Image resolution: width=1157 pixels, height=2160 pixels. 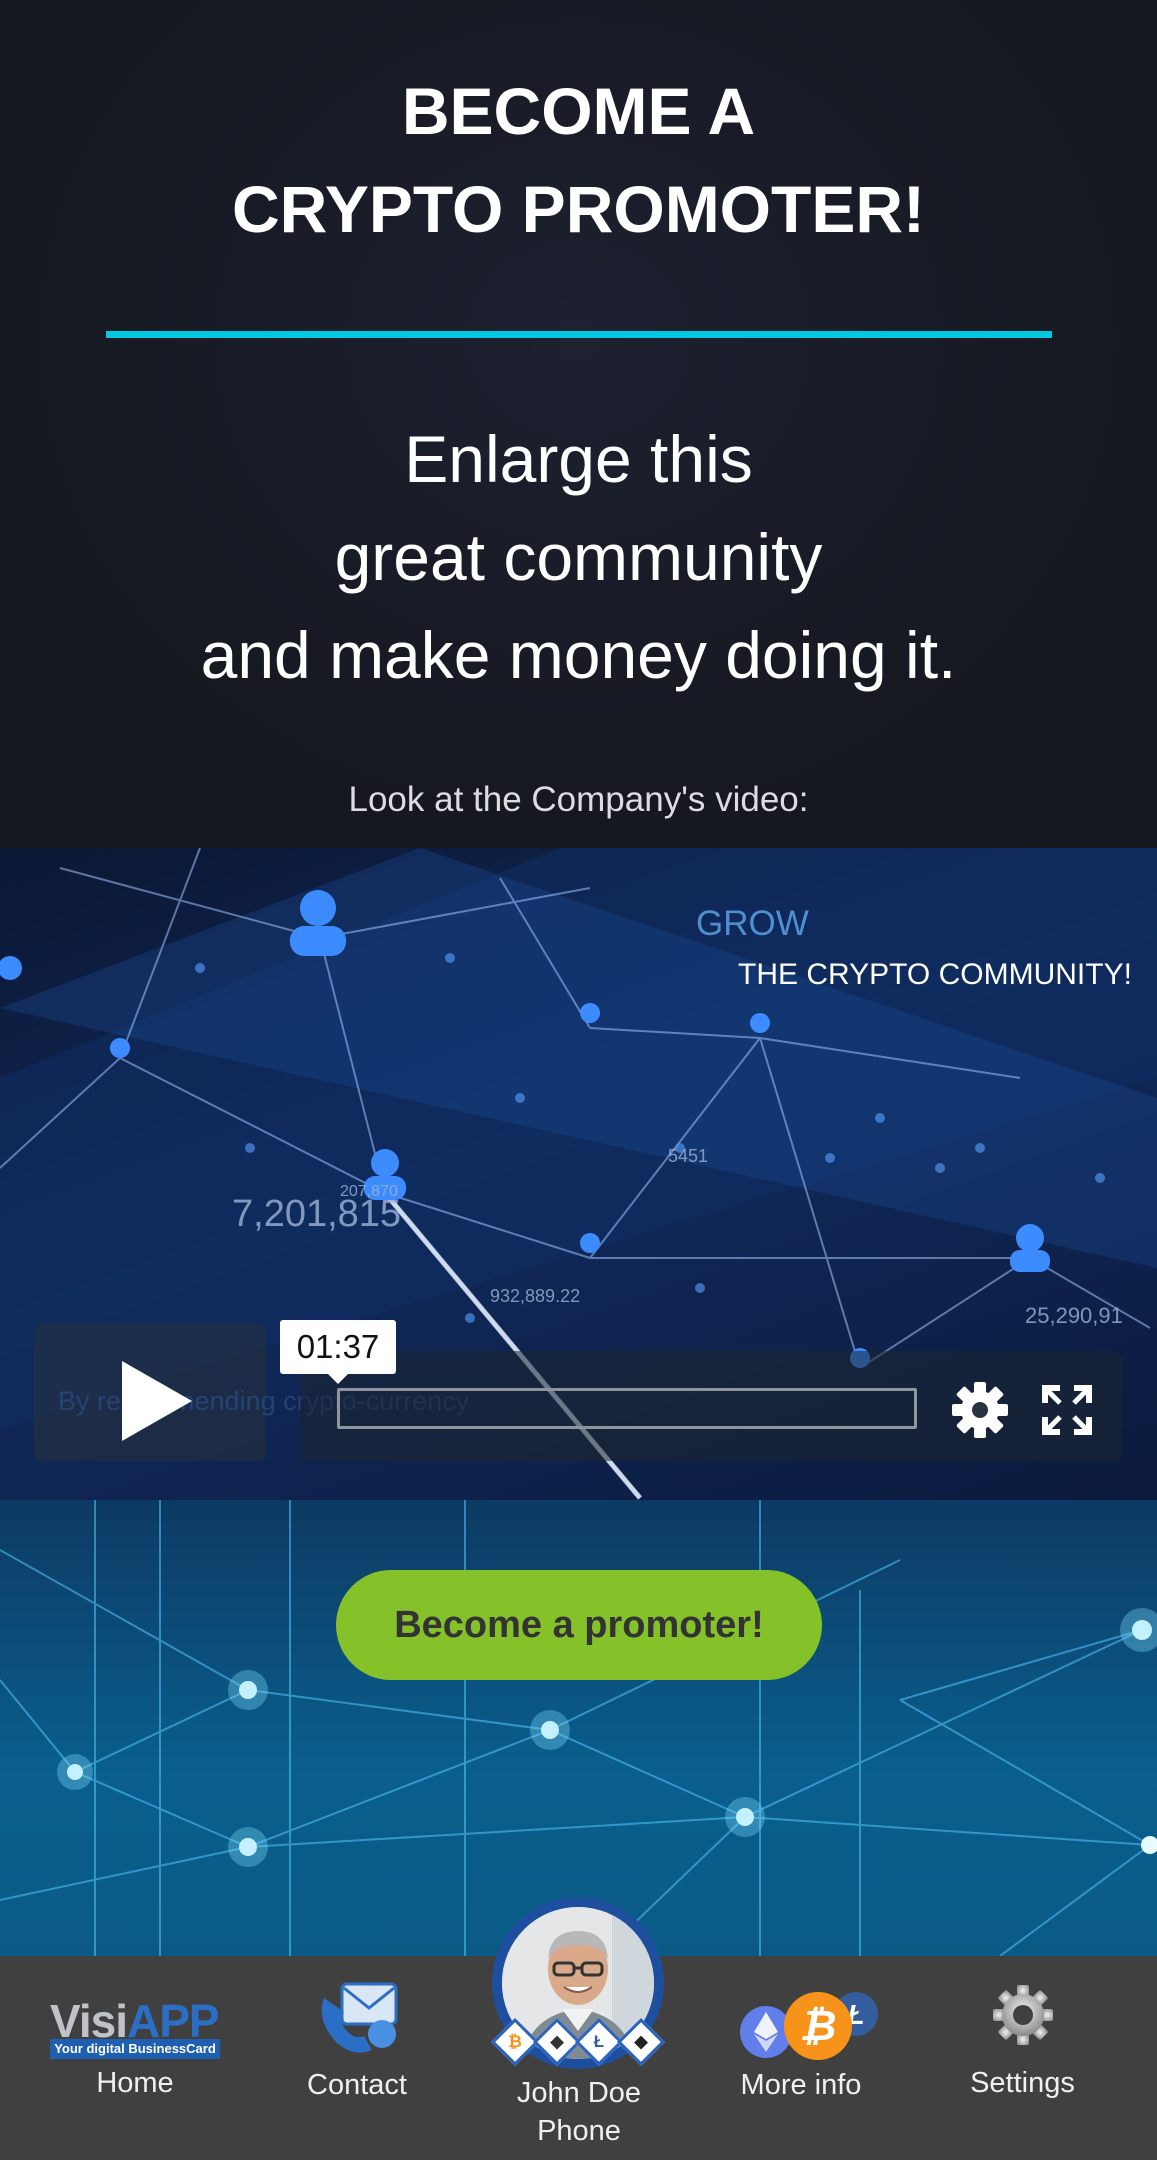 I want to click on video-number-d: 5451, so click(x=688, y=1156).